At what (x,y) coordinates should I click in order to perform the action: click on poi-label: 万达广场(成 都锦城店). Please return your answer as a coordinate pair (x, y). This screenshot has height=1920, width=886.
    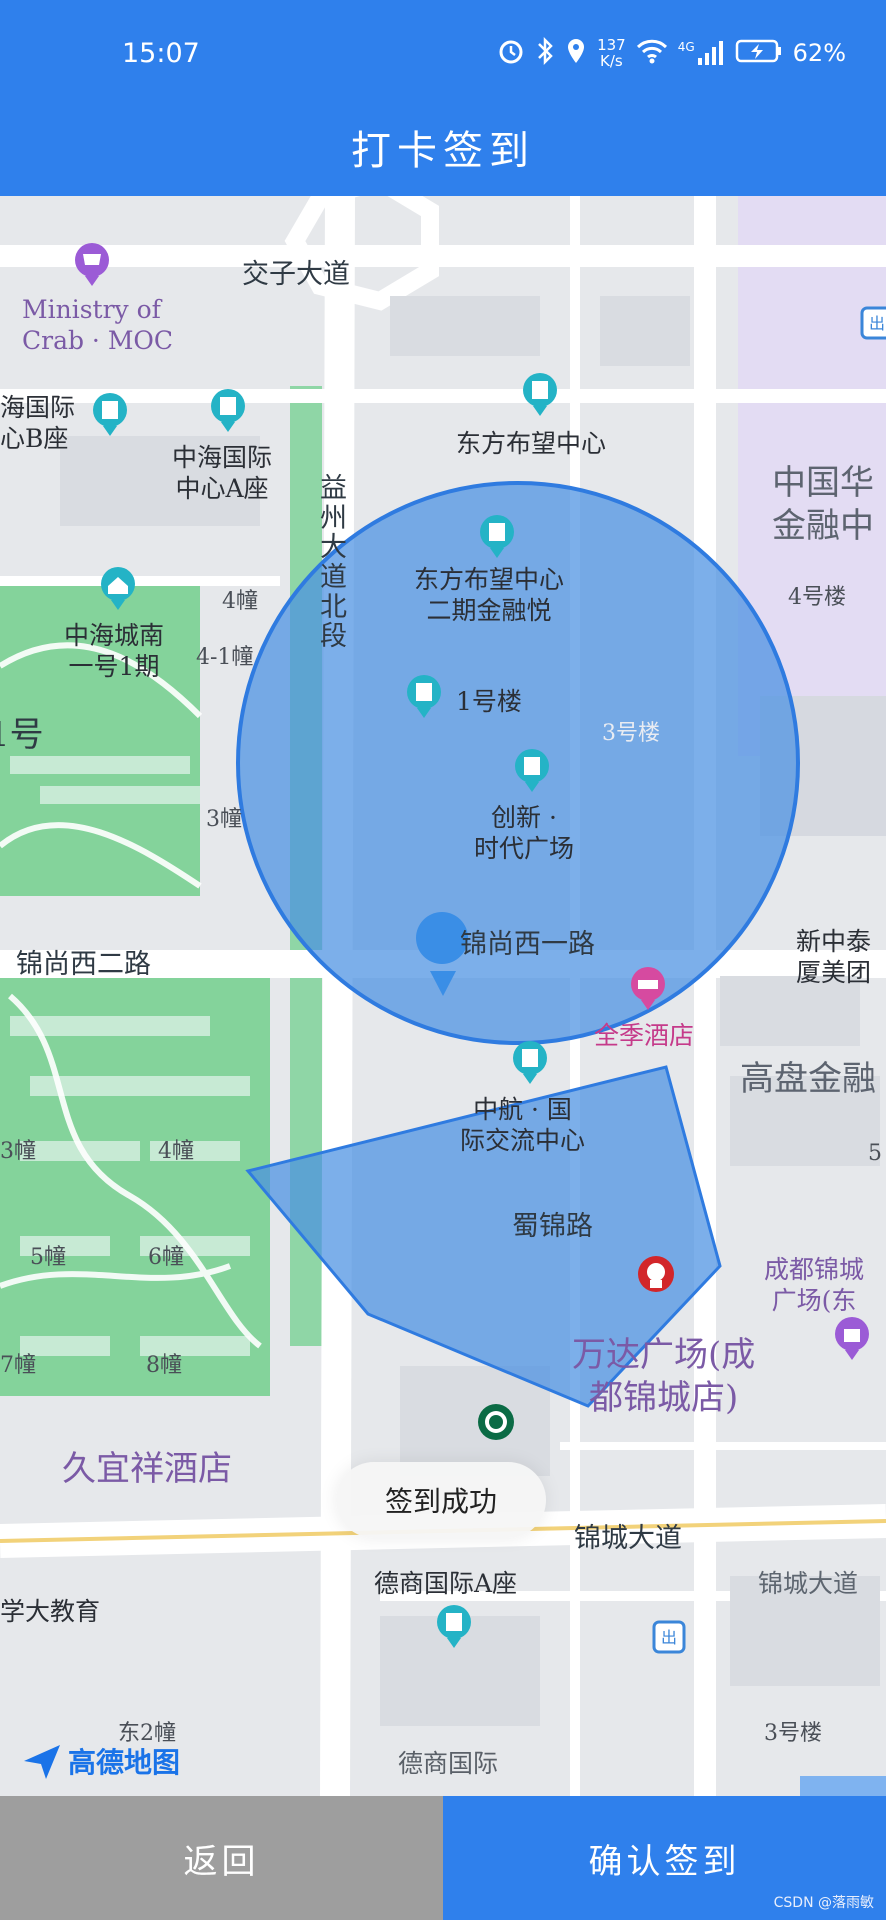
    Looking at the image, I should click on (664, 1376).